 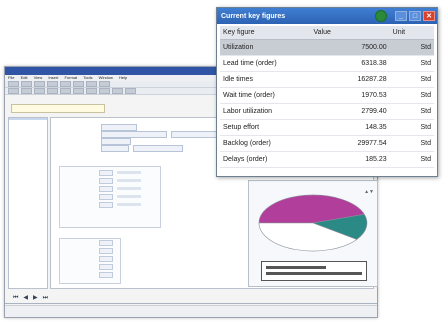 I want to click on navigation-icons: ⏮ ◀ ▶ ⏭, so click(x=33, y=298).